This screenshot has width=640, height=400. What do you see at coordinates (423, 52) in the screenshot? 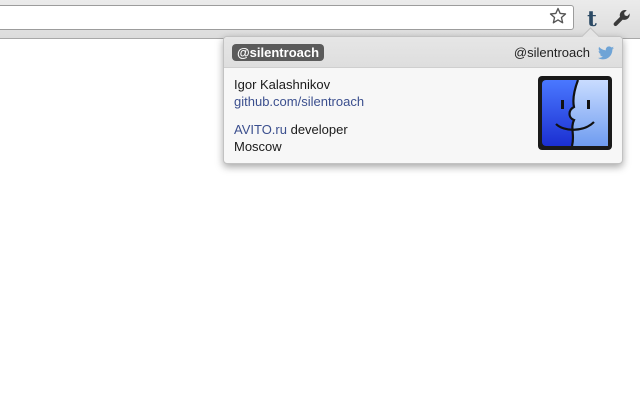
I see `popup-header: @silentroach @silentroach` at bounding box center [423, 52].